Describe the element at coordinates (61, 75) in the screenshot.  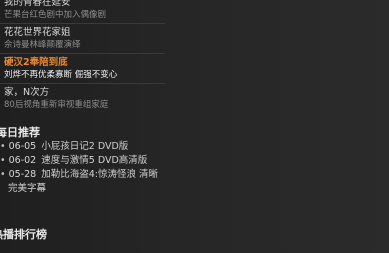
I see `list-item-subtitle: 刘烨不再优柔寡断 倔强不变心` at that location.